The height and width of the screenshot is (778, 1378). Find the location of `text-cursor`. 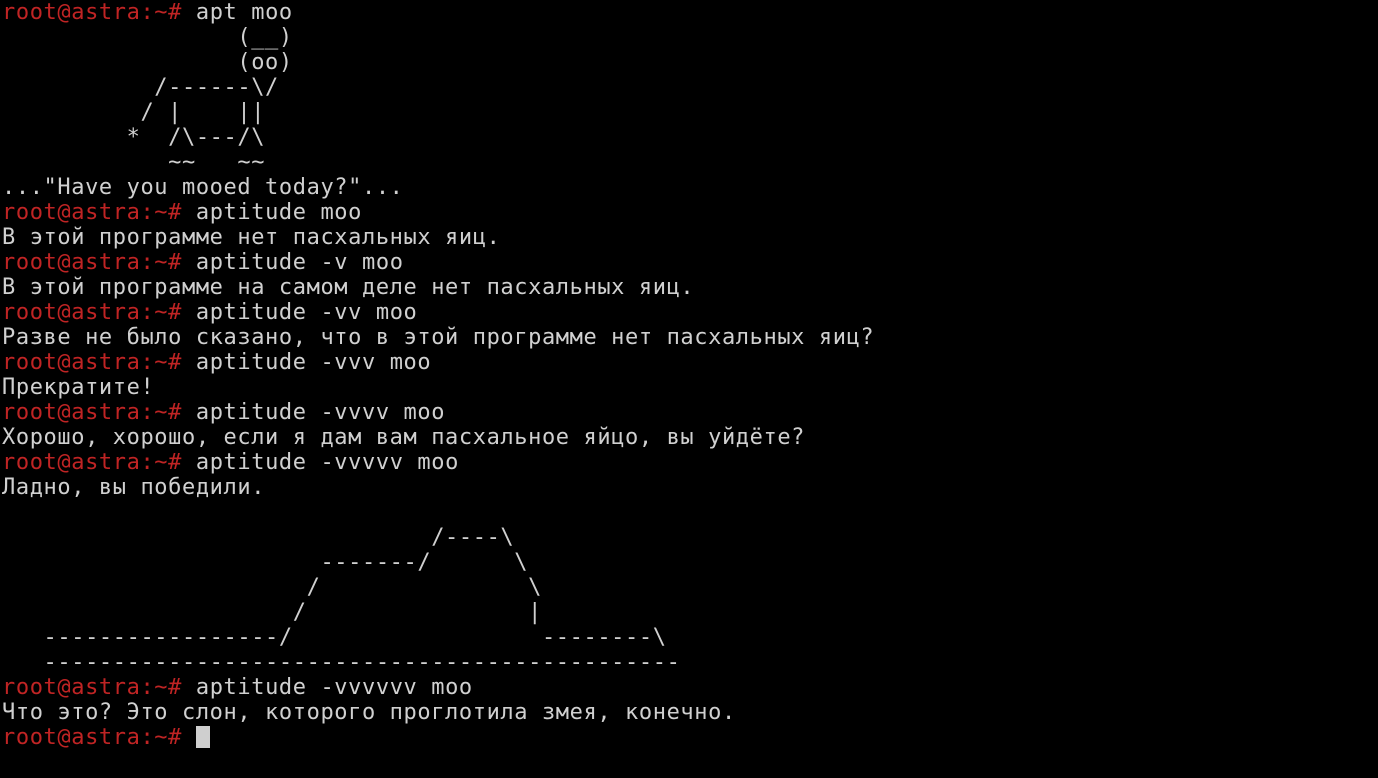

text-cursor is located at coordinates (202, 737).